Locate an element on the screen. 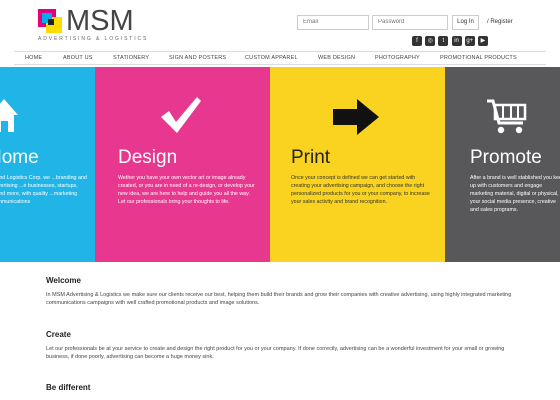 This screenshot has height=400, width=560. banner-title: Home is located at coordinates (19, 157).